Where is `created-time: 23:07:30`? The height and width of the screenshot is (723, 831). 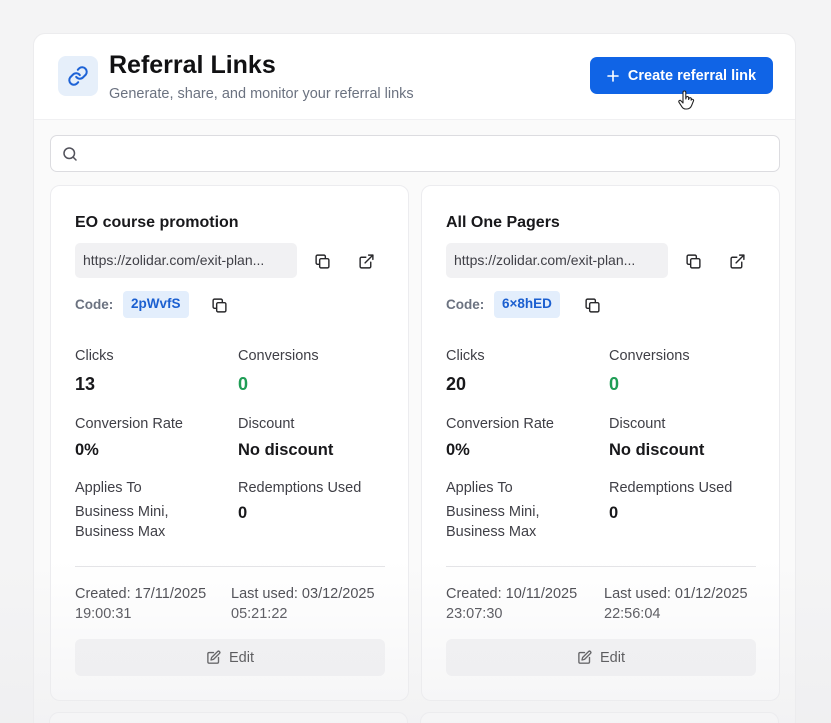
created-time: 23:07:30 is located at coordinates (474, 614).